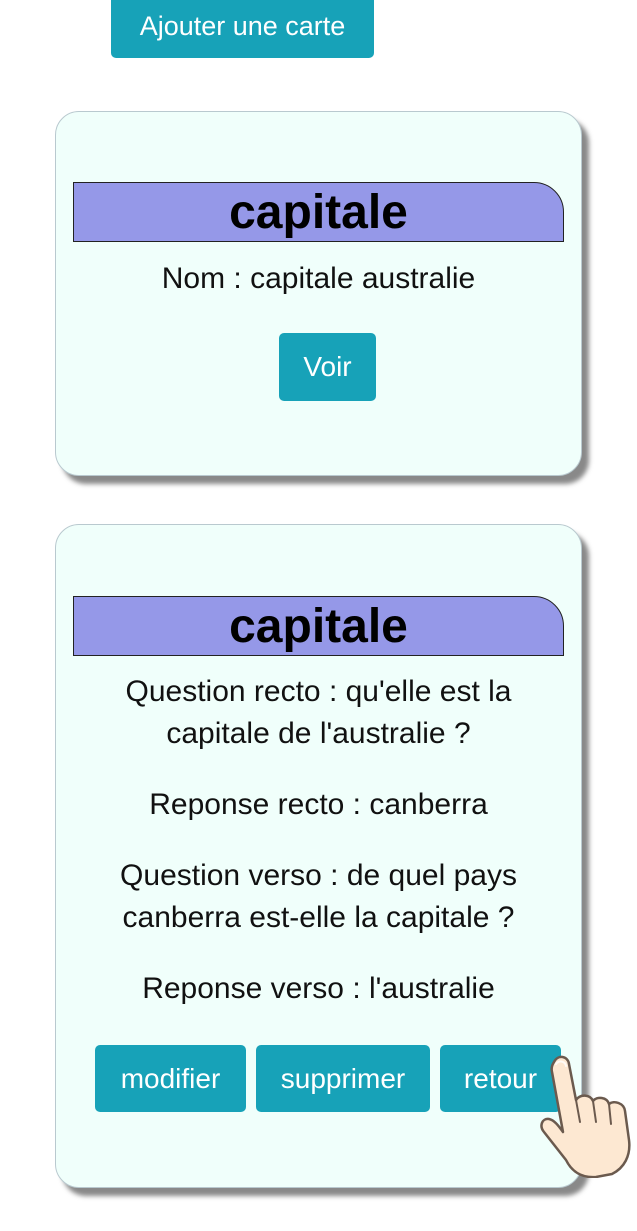  Describe the element at coordinates (242, 29) in the screenshot. I see `add-card-button: Ajouter une carte` at that location.